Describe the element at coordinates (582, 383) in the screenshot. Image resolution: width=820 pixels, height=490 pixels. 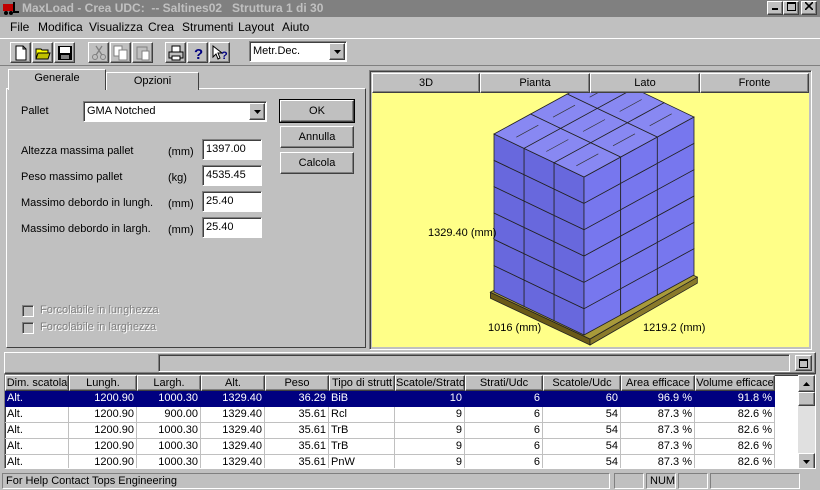
I see `column-header: Scatole/Udc` at that location.